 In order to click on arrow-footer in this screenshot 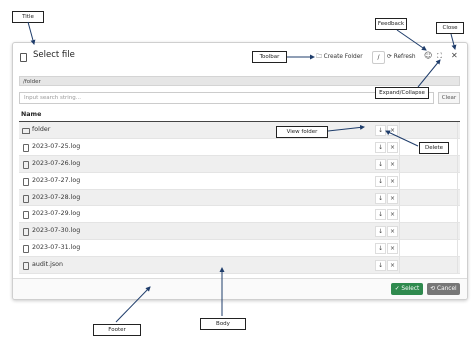, I will do `click(133, 304)`.